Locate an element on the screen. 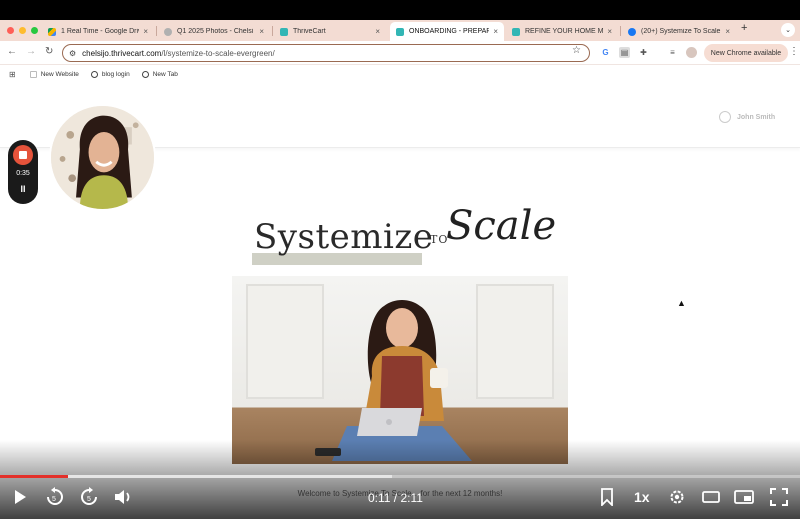 The image size is (800, 519). bookmark-label: New Website is located at coordinates (59, 74).